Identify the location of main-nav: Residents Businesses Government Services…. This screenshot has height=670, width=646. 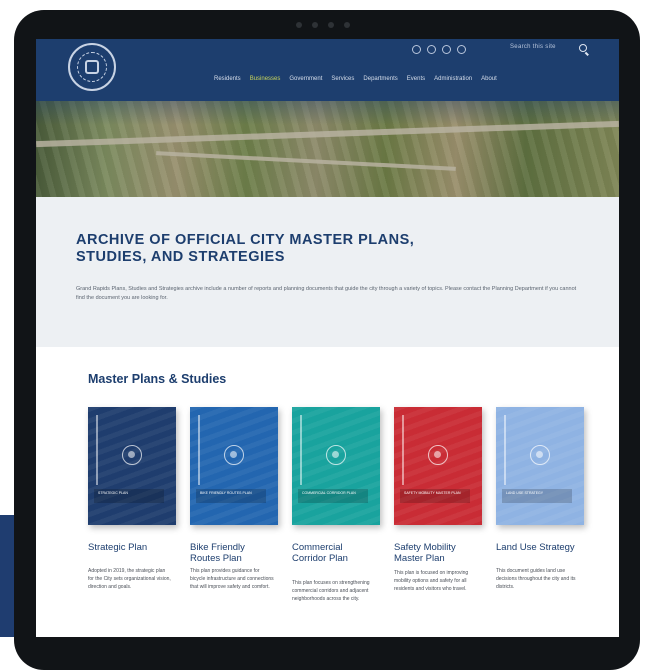
(355, 79).